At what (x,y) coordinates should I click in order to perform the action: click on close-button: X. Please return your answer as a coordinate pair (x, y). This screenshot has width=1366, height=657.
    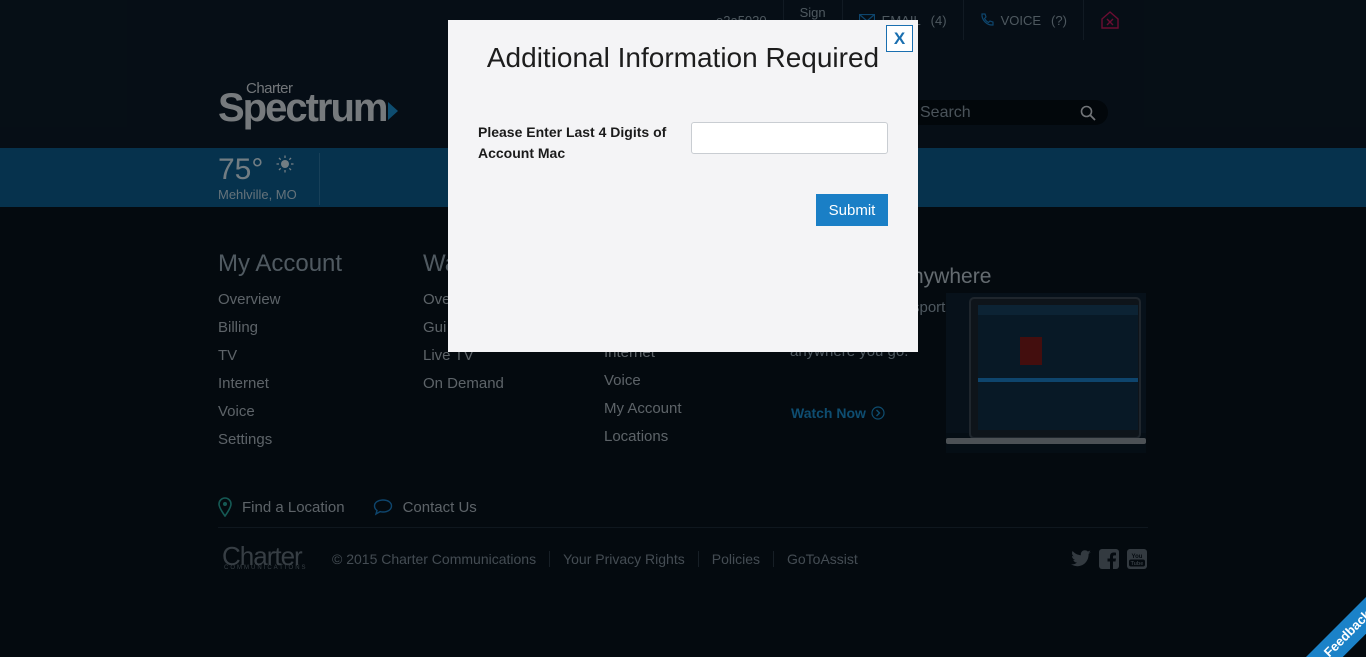
    Looking at the image, I should click on (899, 38).